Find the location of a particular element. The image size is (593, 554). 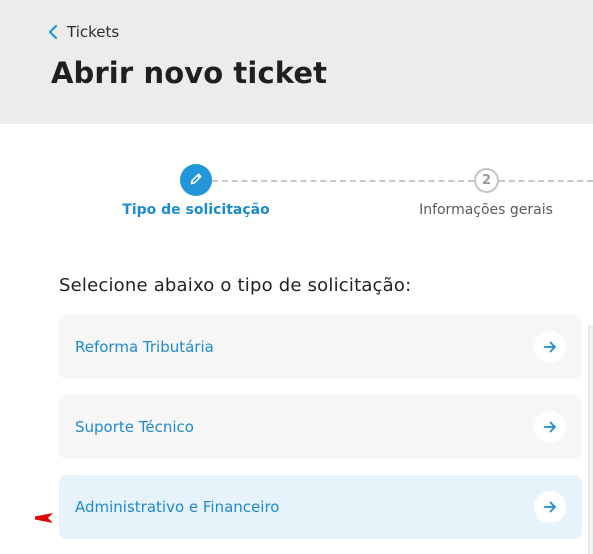

option-suporte-tecnico: Suporte Técnico is located at coordinates (320, 427).